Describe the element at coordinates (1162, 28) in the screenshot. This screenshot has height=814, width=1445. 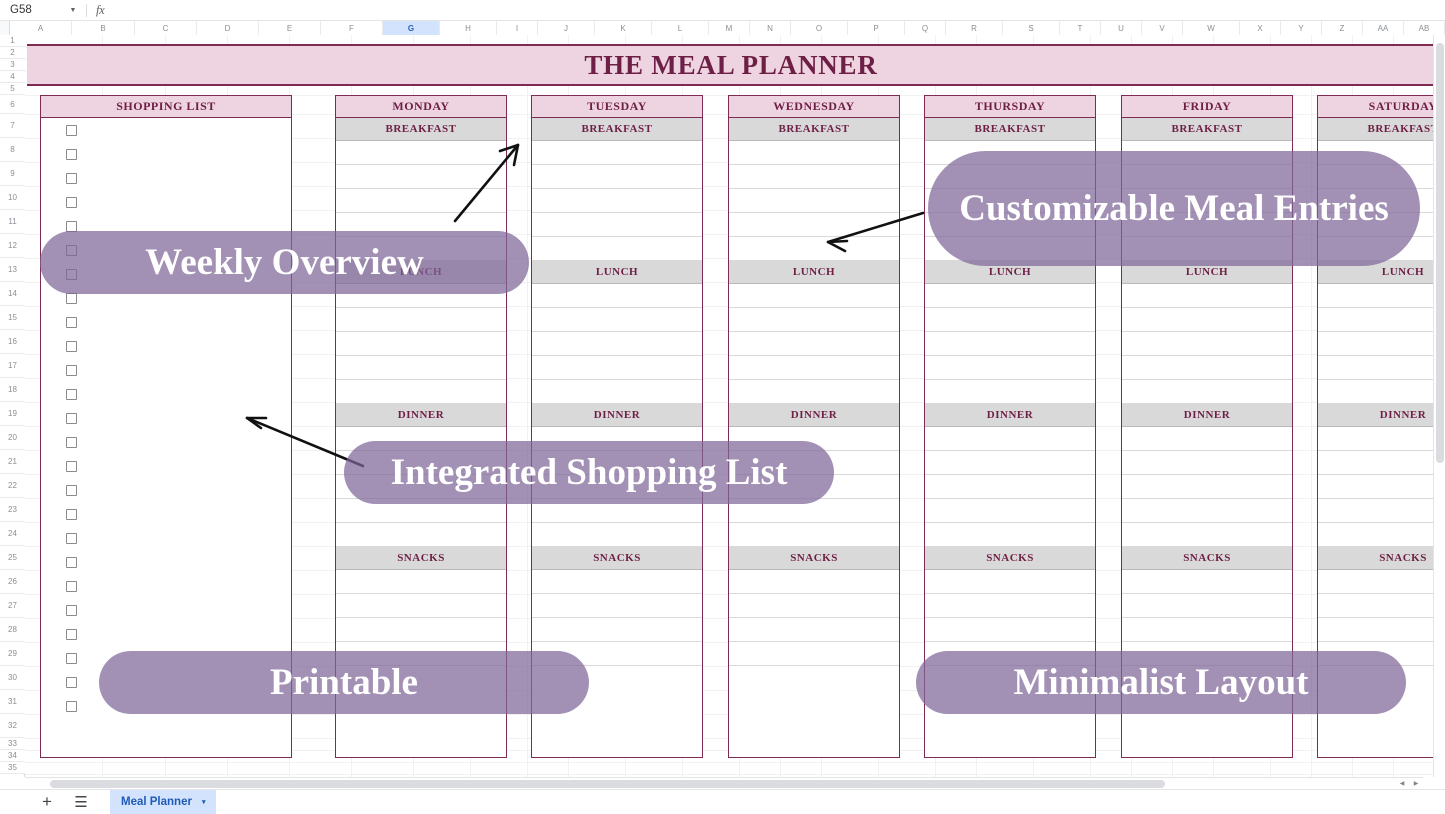
I see `column-header-v: V` at that location.